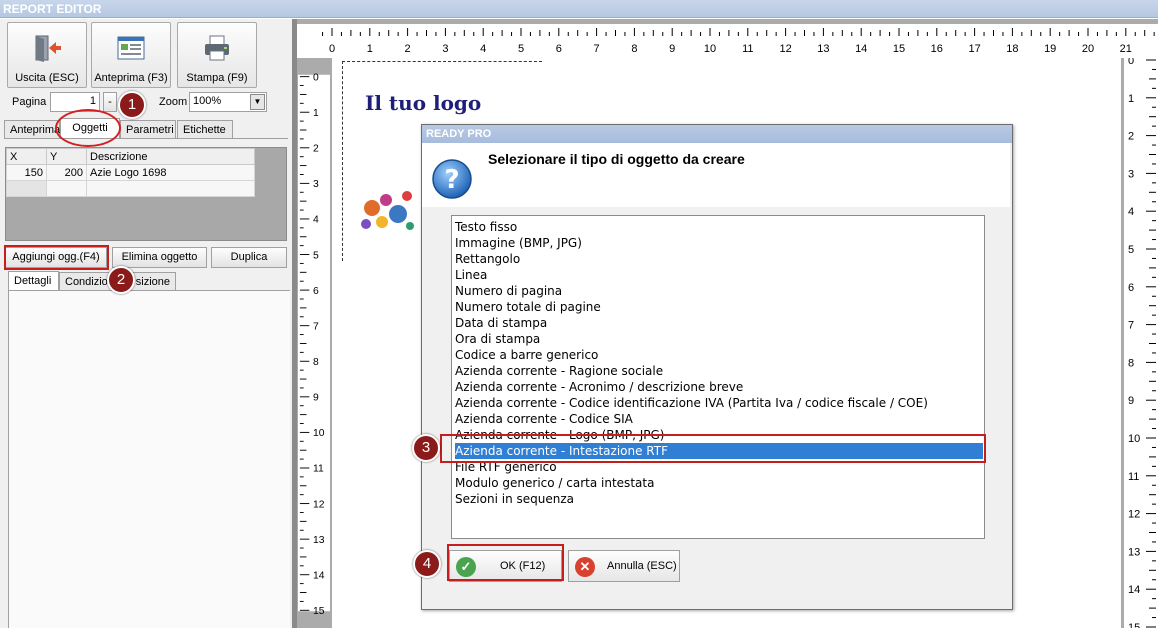 Image resolution: width=1158 pixels, height=628 pixels. What do you see at coordinates (719, 323) in the screenshot?
I see `list-item: Data di stampa` at bounding box center [719, 323].